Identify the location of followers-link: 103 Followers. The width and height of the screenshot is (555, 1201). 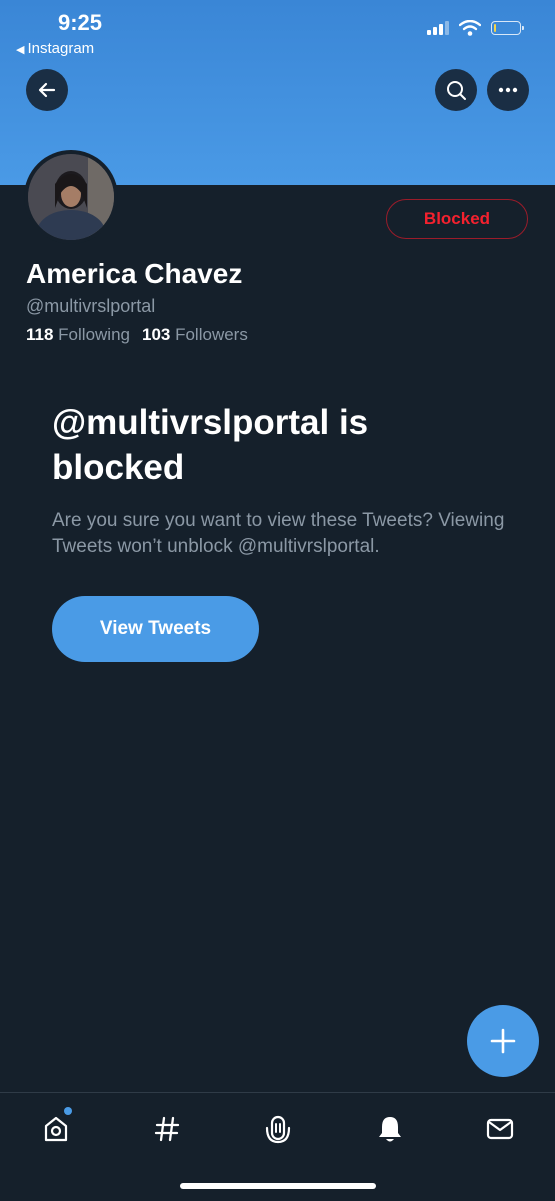
(195, 334).